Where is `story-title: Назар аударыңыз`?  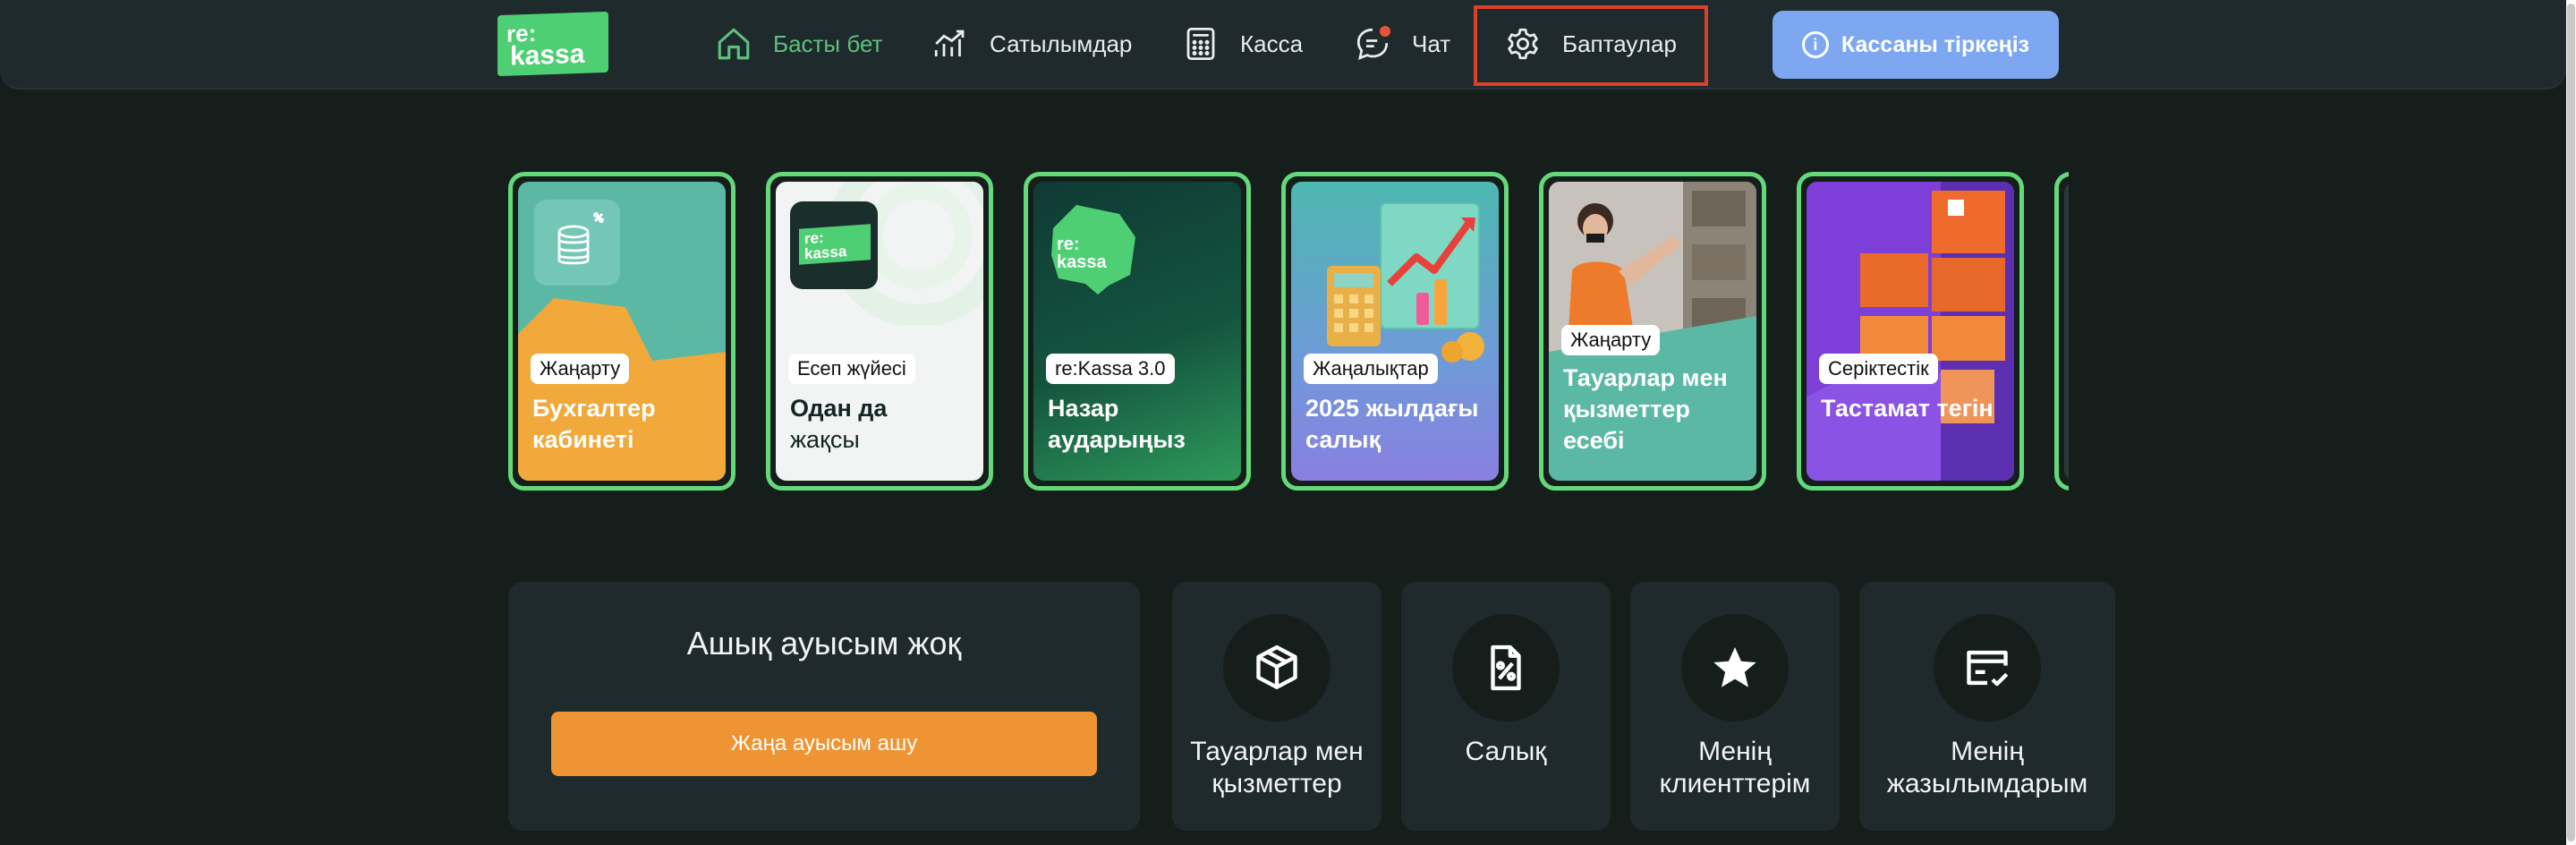
story-title: Назар аударыңыз is located at coordinates (1117, 424).